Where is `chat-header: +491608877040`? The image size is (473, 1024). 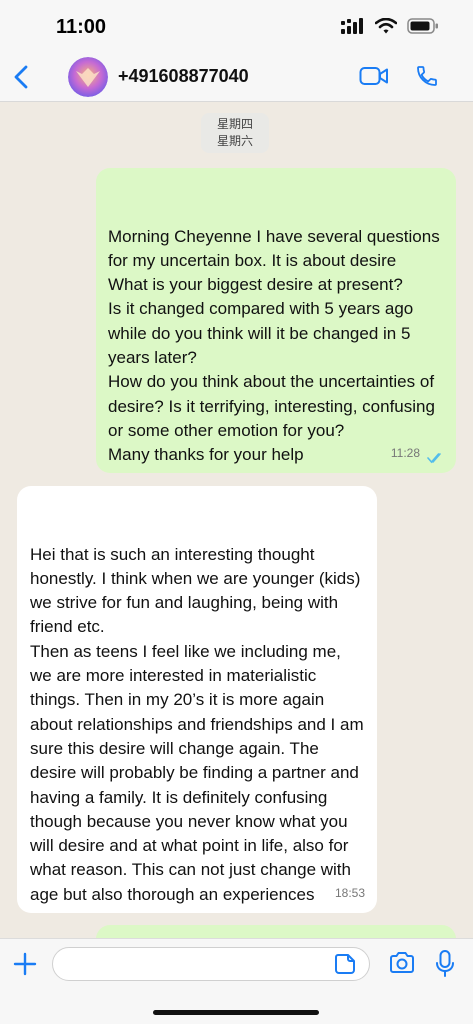
chat-header: +491608877040 is located at coordinates (236, 77).